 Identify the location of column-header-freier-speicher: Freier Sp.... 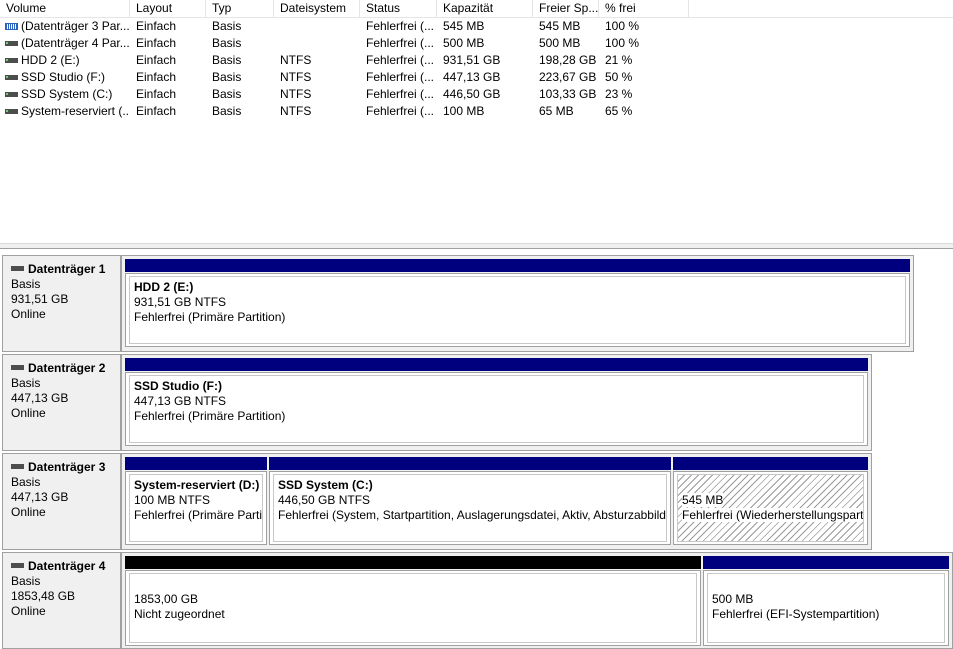
(566, 8).